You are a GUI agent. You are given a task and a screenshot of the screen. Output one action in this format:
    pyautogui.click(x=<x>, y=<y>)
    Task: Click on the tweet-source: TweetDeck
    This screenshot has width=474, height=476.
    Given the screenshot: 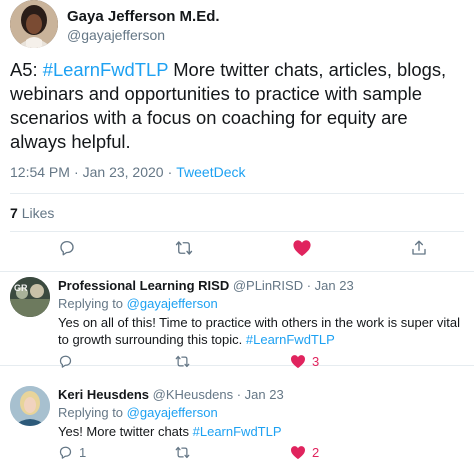 What is the action you would take?
    pyautogui.click(x=210, y=172)
    